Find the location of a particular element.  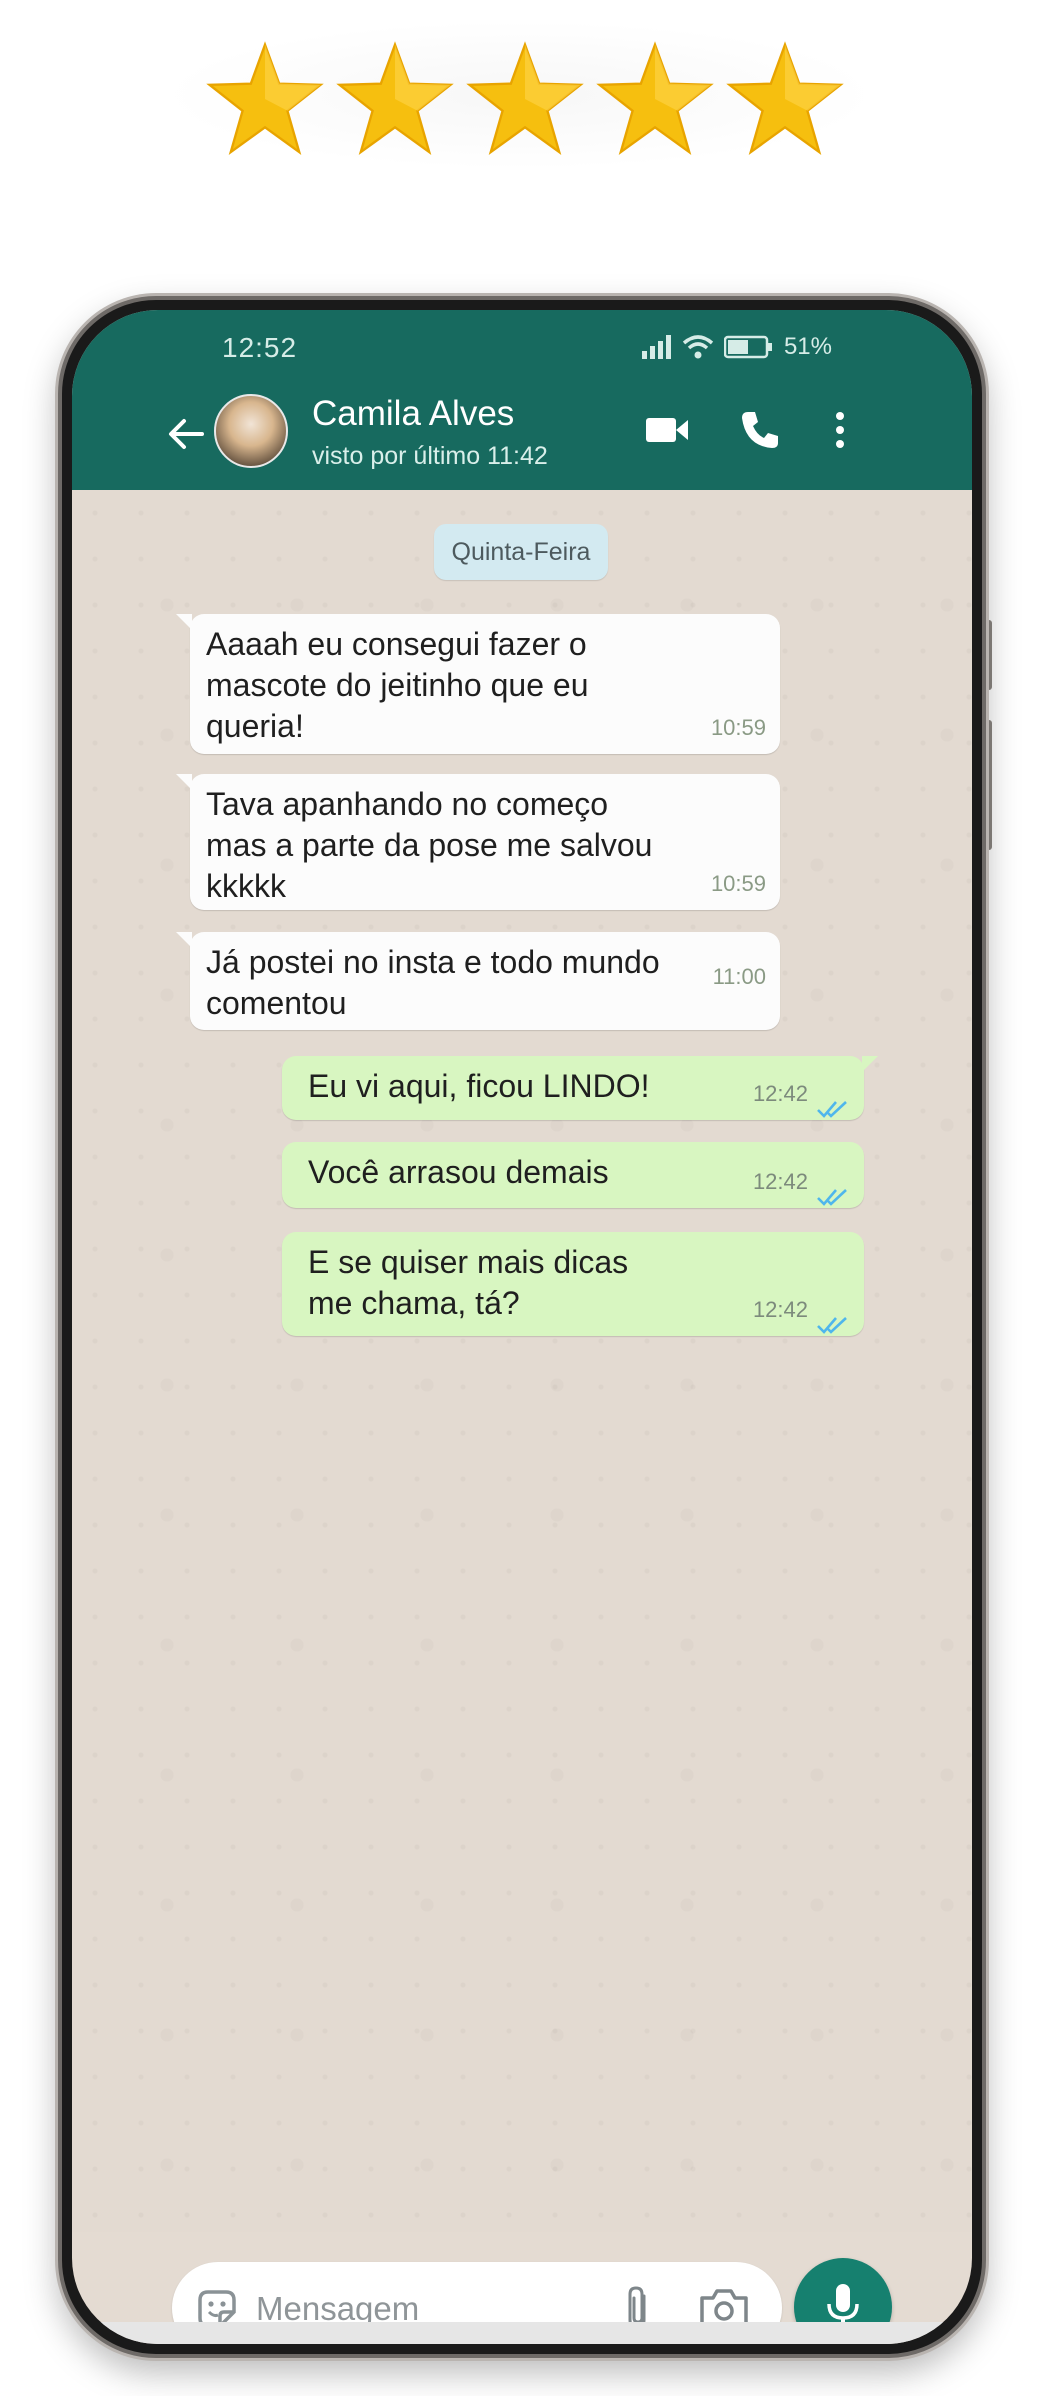

signal-icon is located at coordinates (656, 347).